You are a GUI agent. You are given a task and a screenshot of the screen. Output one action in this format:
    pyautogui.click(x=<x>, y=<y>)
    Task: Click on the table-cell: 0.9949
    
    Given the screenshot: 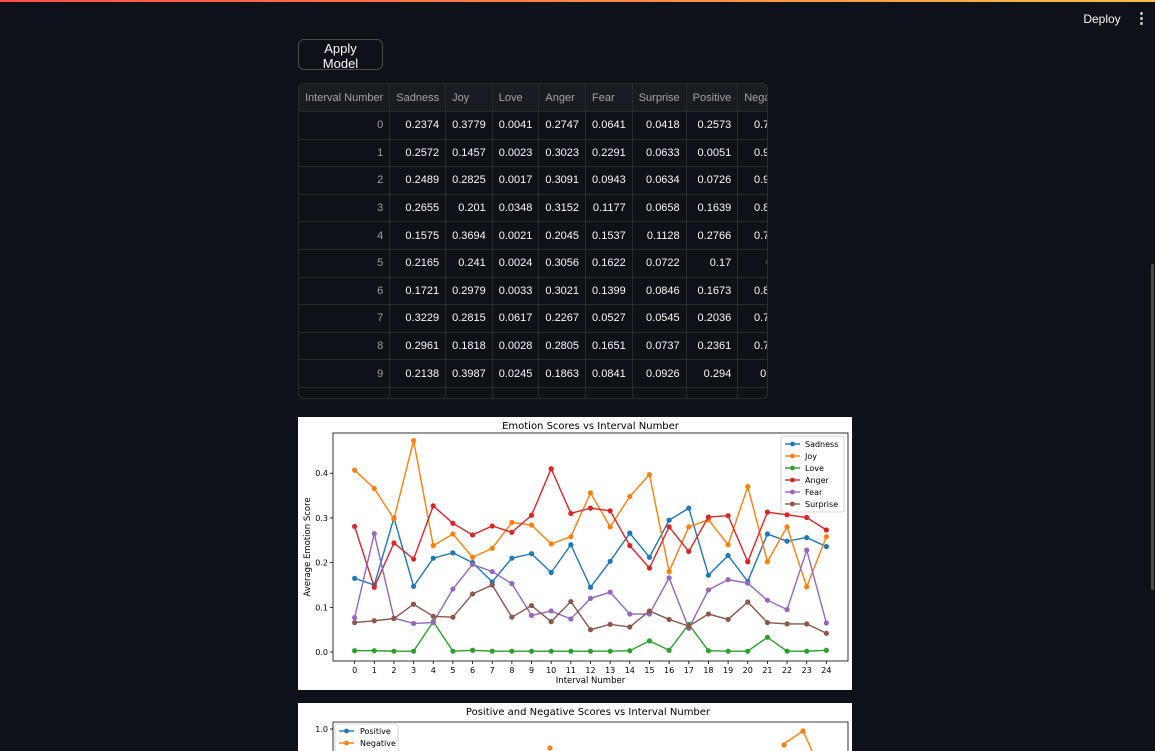 What is the action you would take?
    pyautogui.click(x=752, y=153)
    